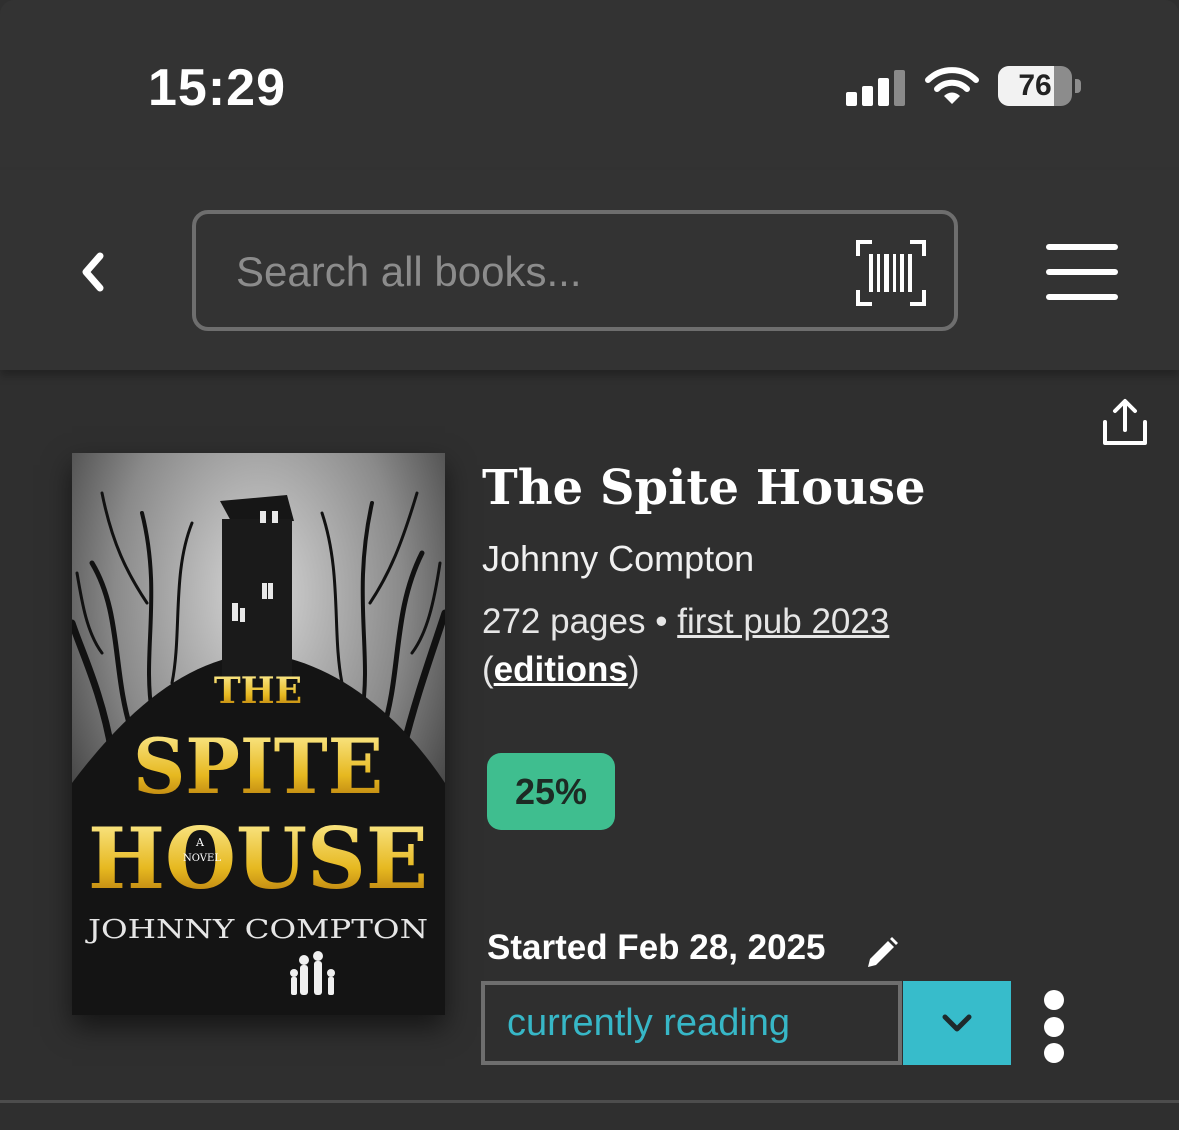 This screenshot has height=1130, width=1179. I want to click on status-time: 15:29, so click(217, 88).